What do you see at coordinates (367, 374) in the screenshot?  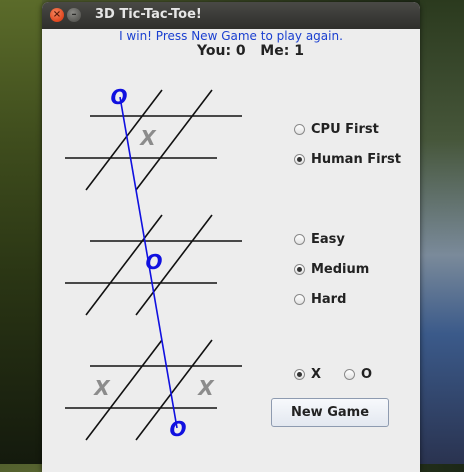 I see `radio-label: O` at bounding box center [367, 374].